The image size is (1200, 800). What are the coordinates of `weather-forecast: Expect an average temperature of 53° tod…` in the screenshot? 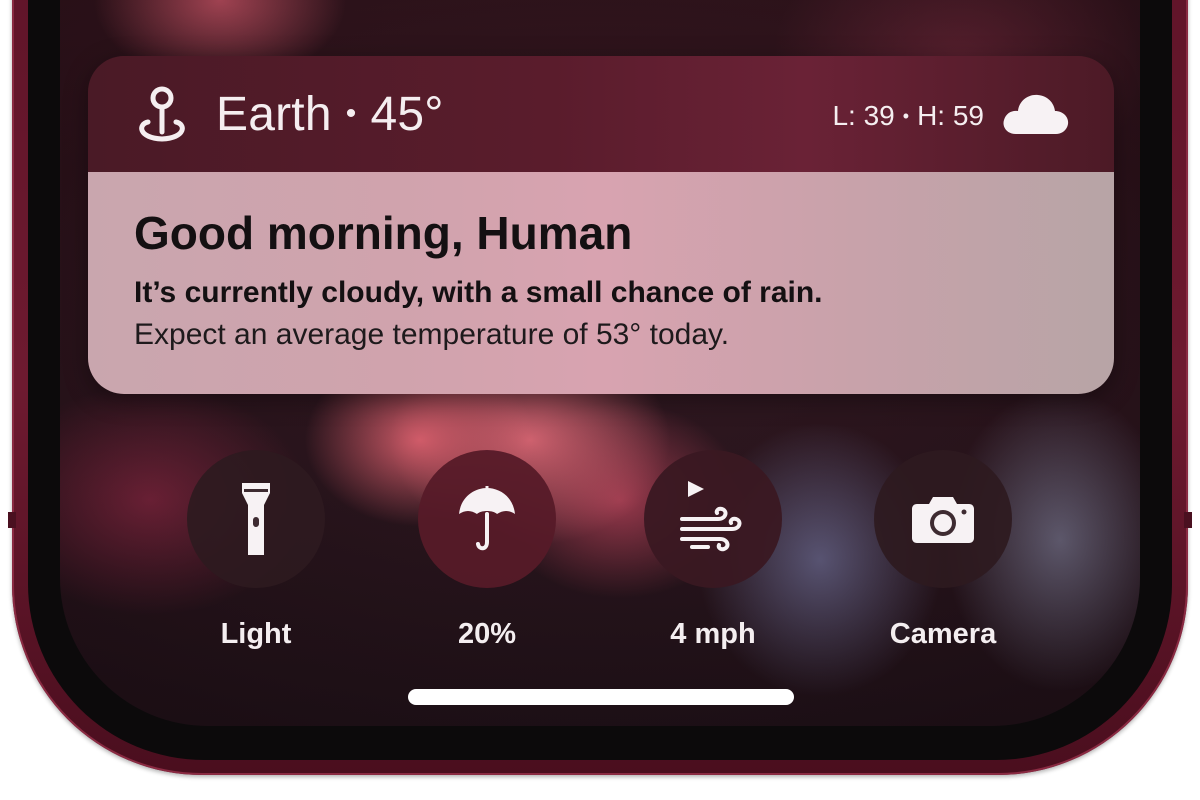 It's located at (432, 334).